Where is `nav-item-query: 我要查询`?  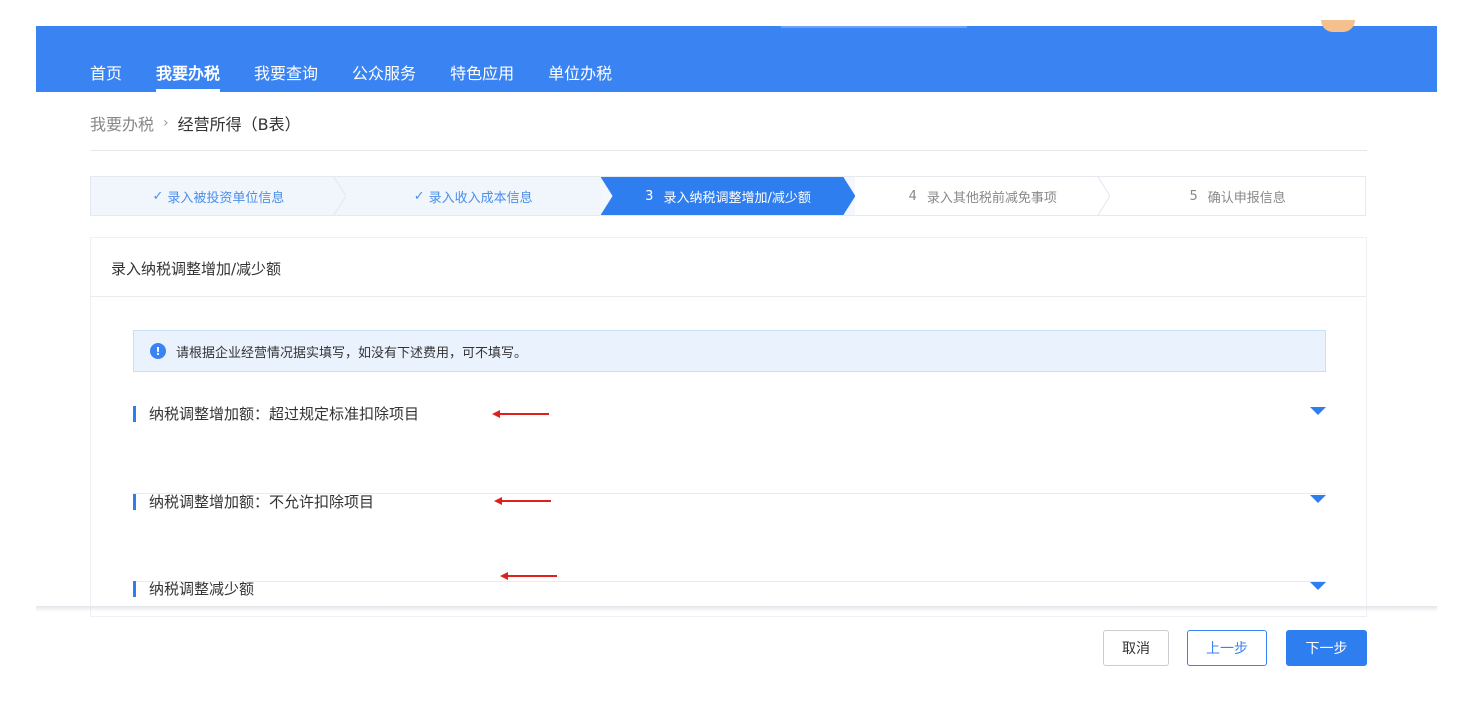 nav-item-query: 我要查询 is located at coordinates (286, 76).